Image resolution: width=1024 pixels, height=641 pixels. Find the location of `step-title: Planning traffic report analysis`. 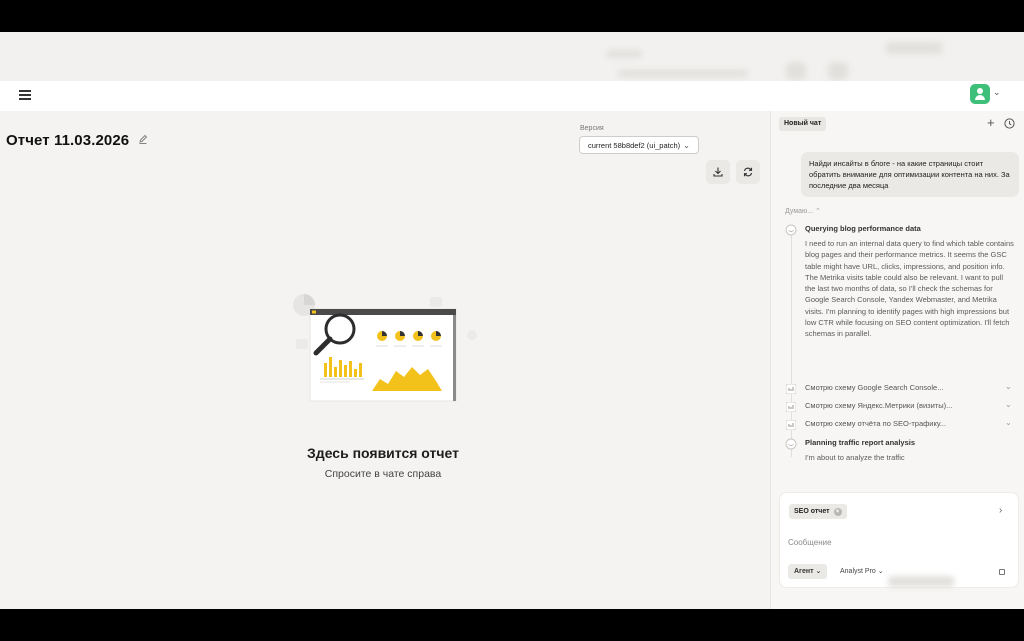

step-title: Planning traffic report analysis is located at coordinates (860, 442).